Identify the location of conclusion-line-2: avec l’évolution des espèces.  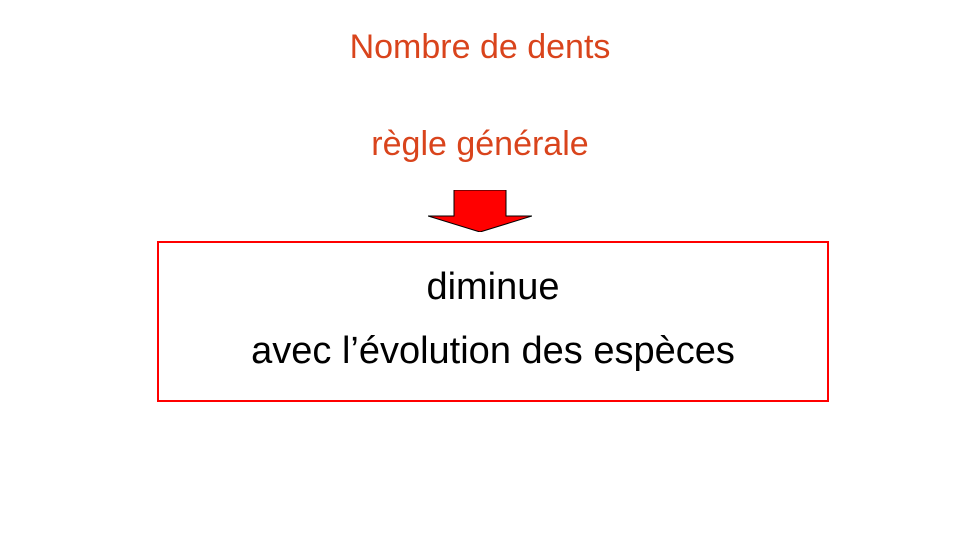
(493, 351).